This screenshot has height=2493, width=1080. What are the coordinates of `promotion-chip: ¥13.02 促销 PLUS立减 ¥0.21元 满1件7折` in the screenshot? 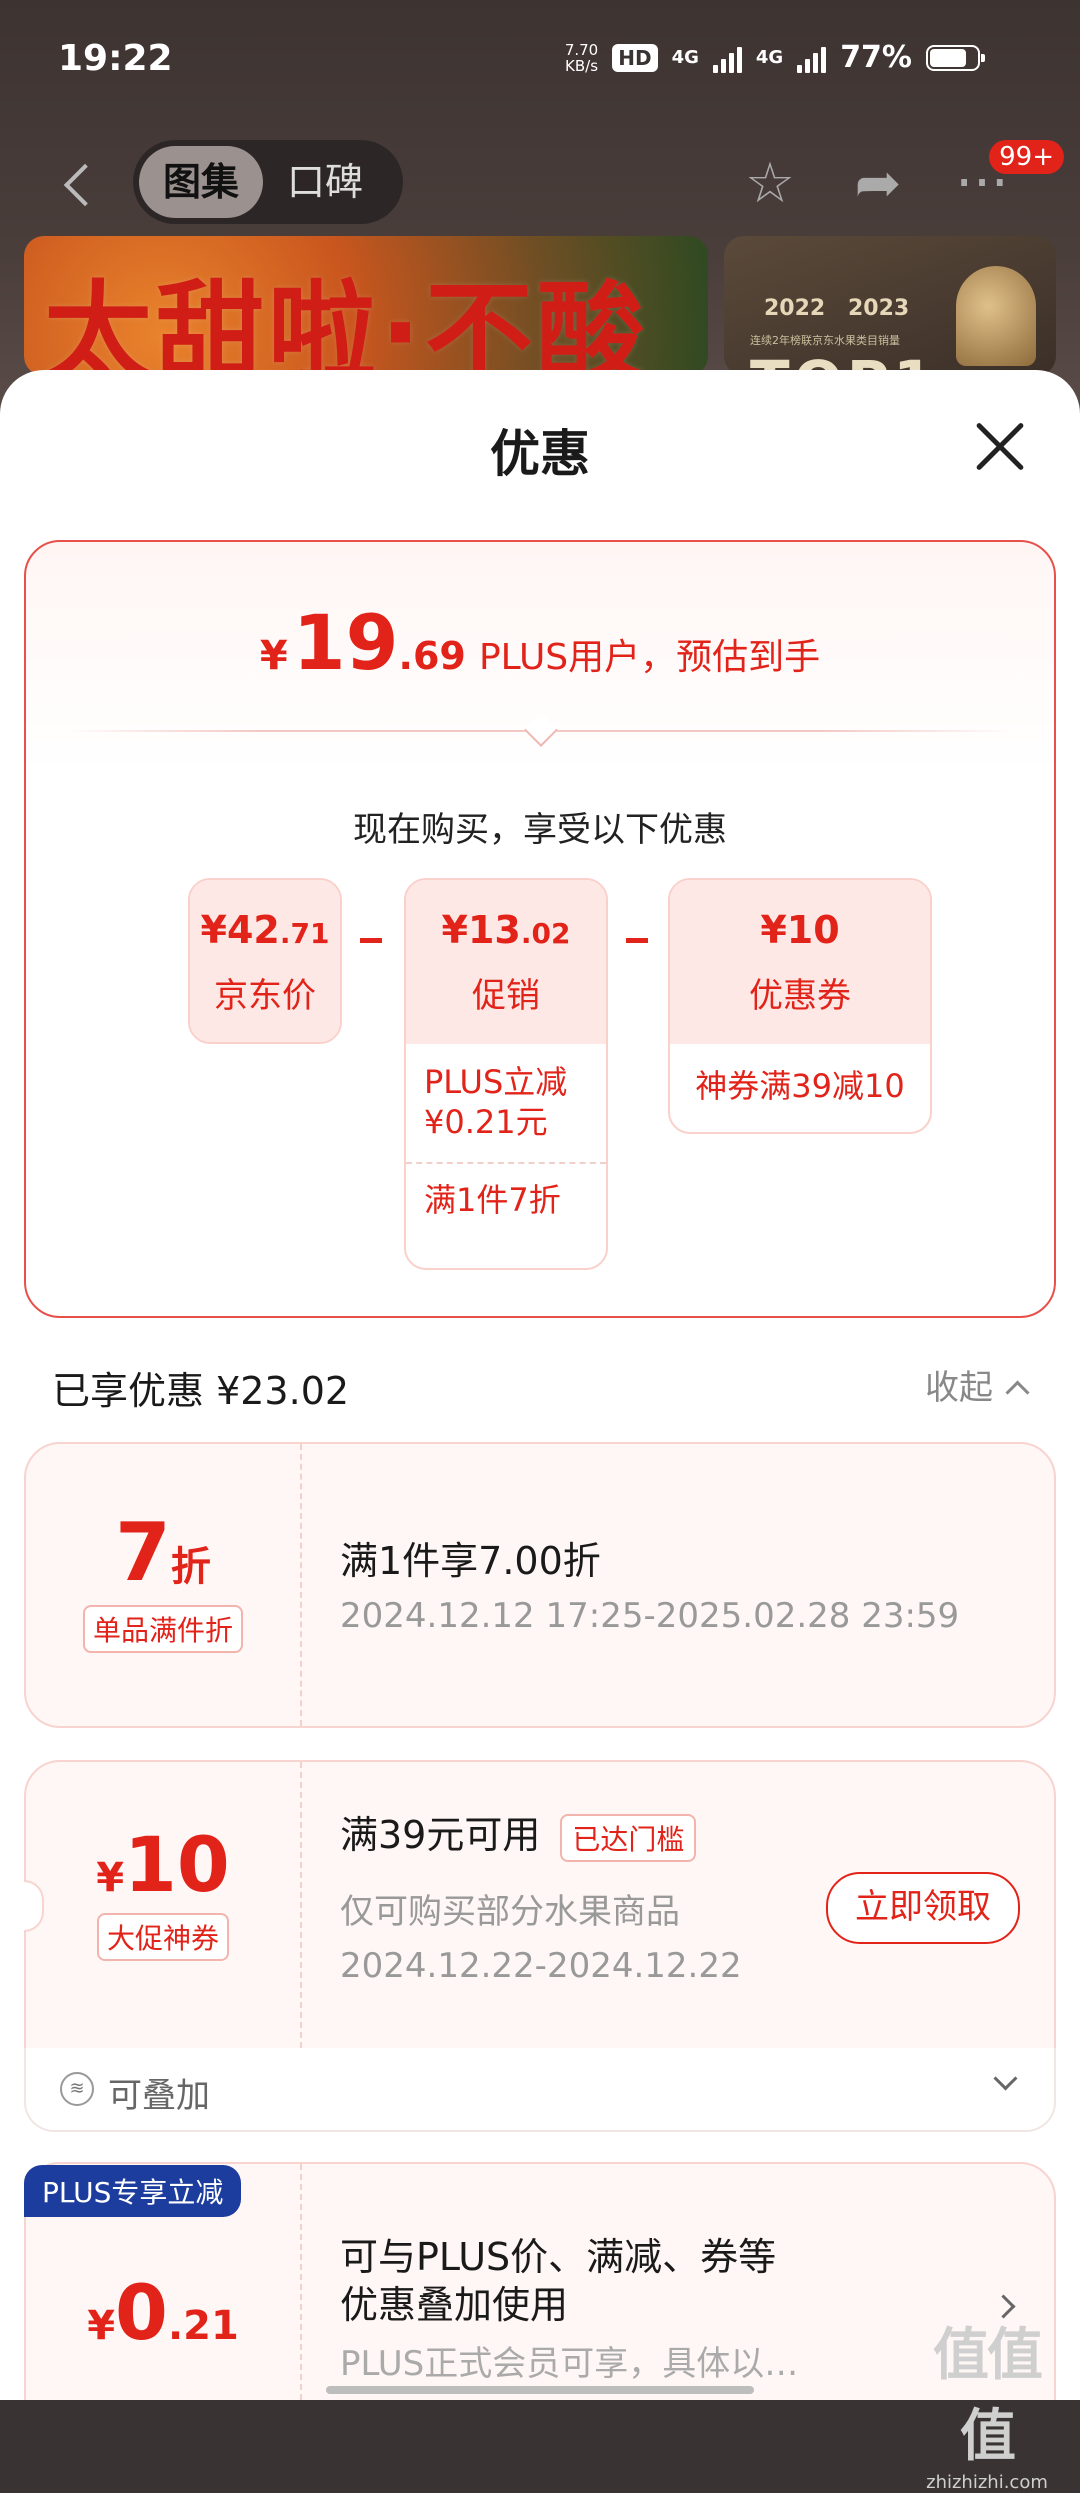 It's located at (506, 1074).